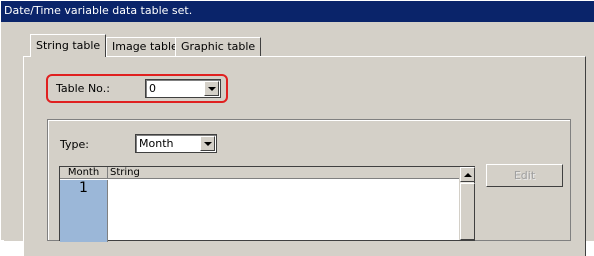 Image resolution: width=594 pixels, height=256 pixels. Describe the element at coordinates (84, 173) in the screenshot. I see `column-header-month: Month` at that location.